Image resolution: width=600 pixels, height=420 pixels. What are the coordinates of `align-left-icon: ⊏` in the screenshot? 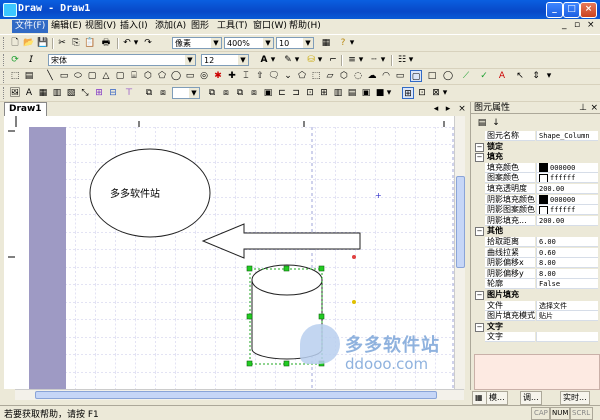 It's located at (282, 93).